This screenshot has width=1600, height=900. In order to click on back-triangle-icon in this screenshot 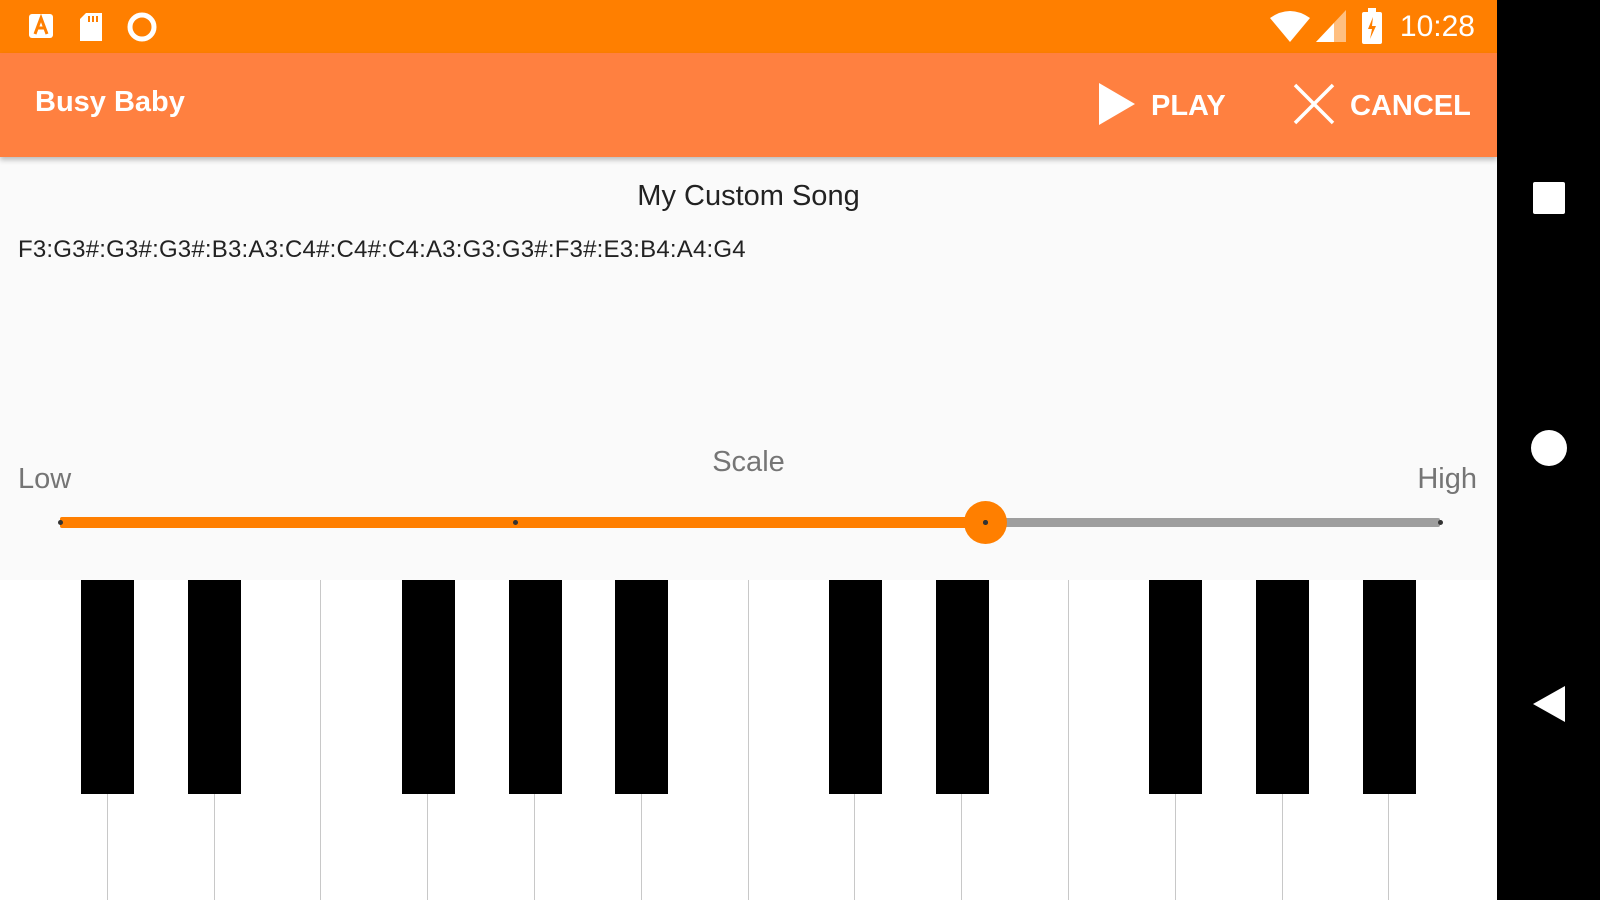, I will do `click(1549, 706)`.